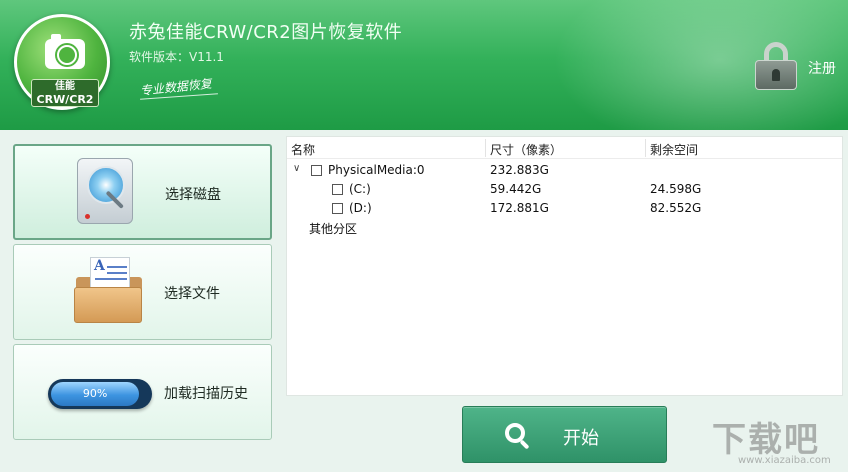  What do you see at coordinates (192, 294) in the screenshot?
I see `select-file-label: 选择文件` at bounding box center [192, 294].